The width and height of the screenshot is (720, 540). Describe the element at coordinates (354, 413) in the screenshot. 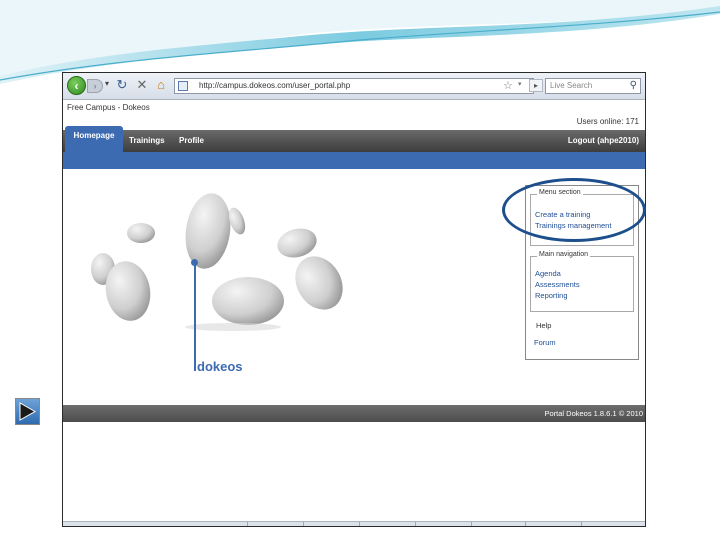

I see `page-footer: Portal Dokeos 1.8.6.1 © 2010` at that location.